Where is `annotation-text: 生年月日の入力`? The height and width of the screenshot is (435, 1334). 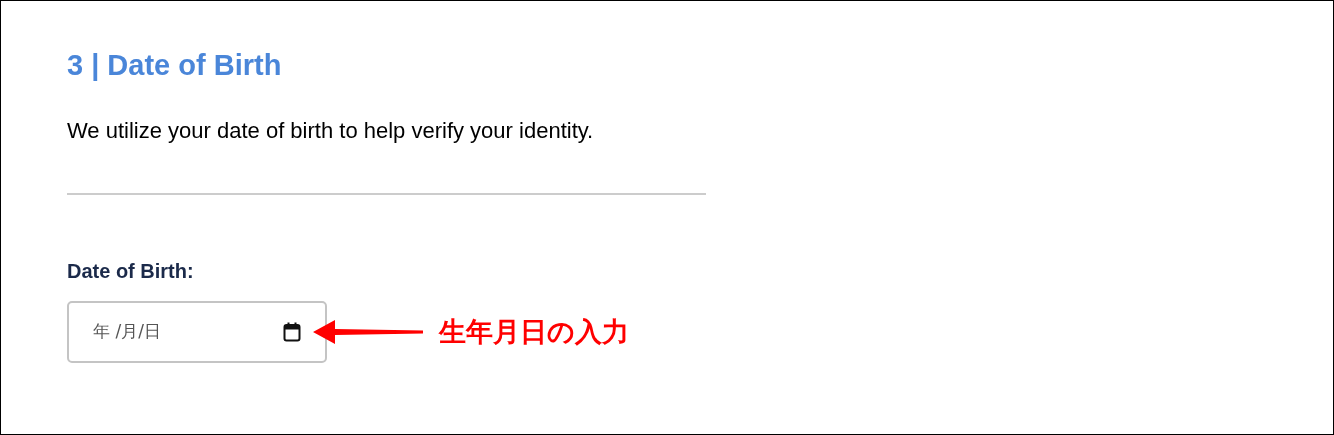 annotation-text: 生年月日の入力 is located at coordinates (534, 332).